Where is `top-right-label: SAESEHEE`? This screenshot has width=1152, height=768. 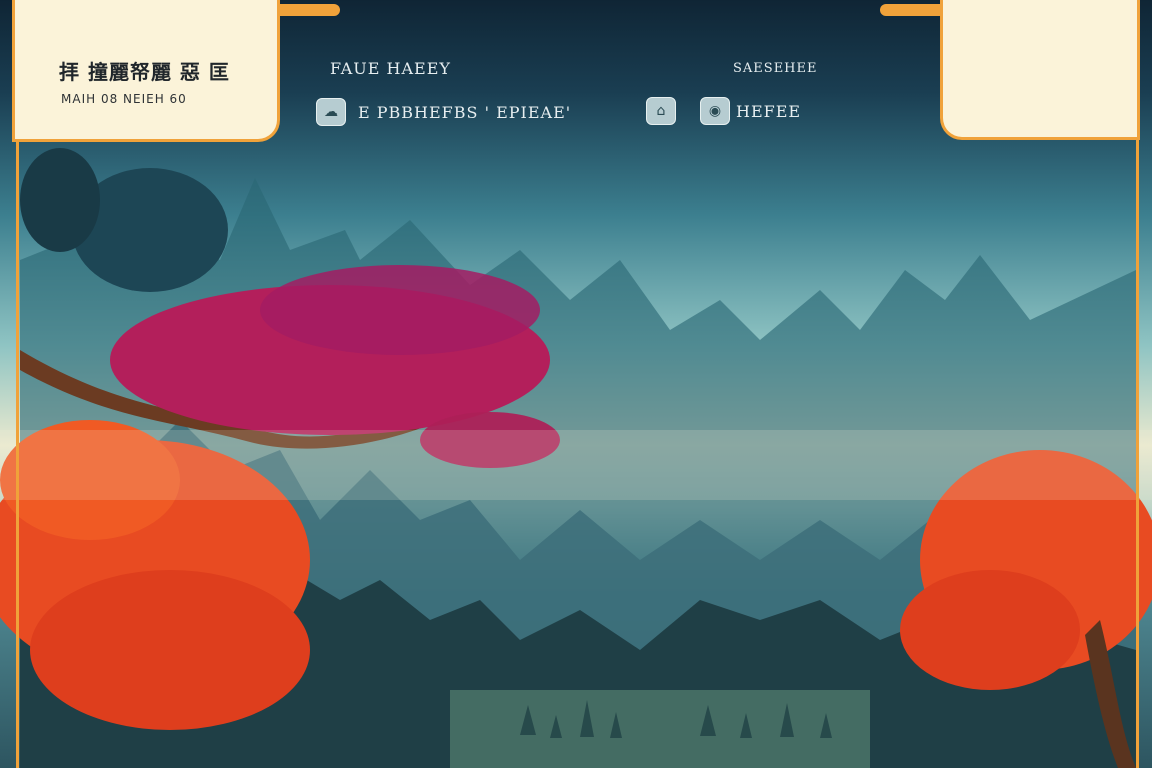
top-right-label: SAESEHEE is located at coordinates (775, 68).